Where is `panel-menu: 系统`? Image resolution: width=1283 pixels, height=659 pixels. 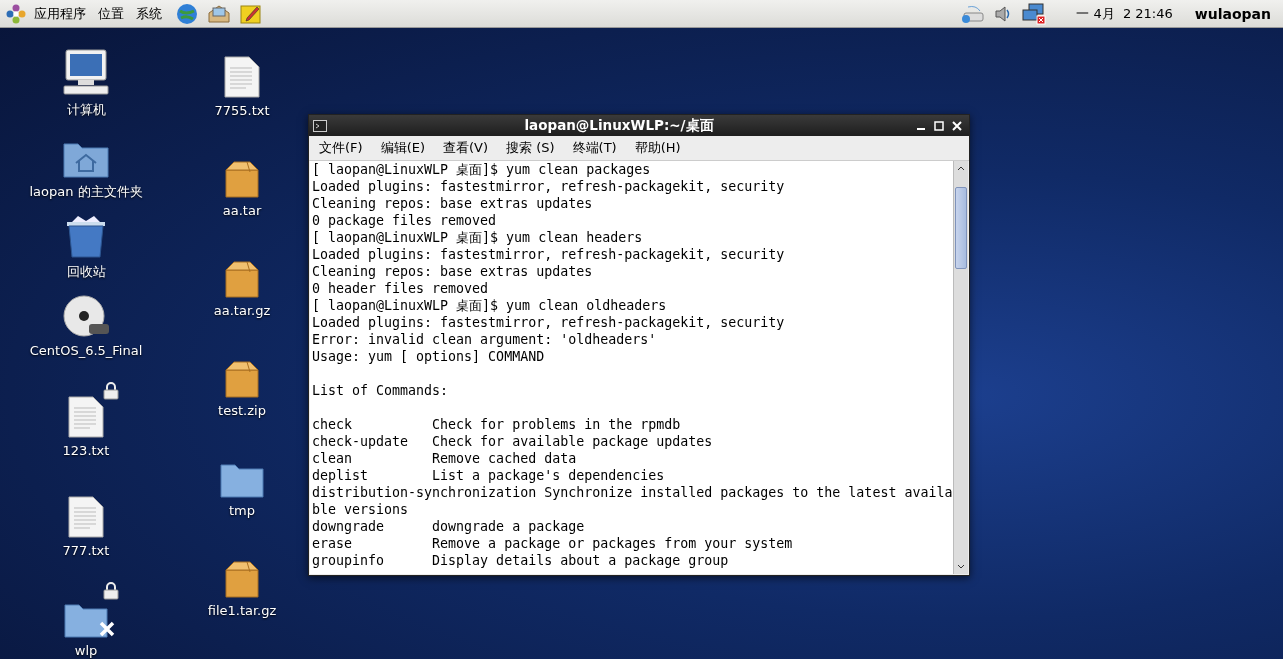
panel-menu: 系统 is located at coordinates (149, 13).